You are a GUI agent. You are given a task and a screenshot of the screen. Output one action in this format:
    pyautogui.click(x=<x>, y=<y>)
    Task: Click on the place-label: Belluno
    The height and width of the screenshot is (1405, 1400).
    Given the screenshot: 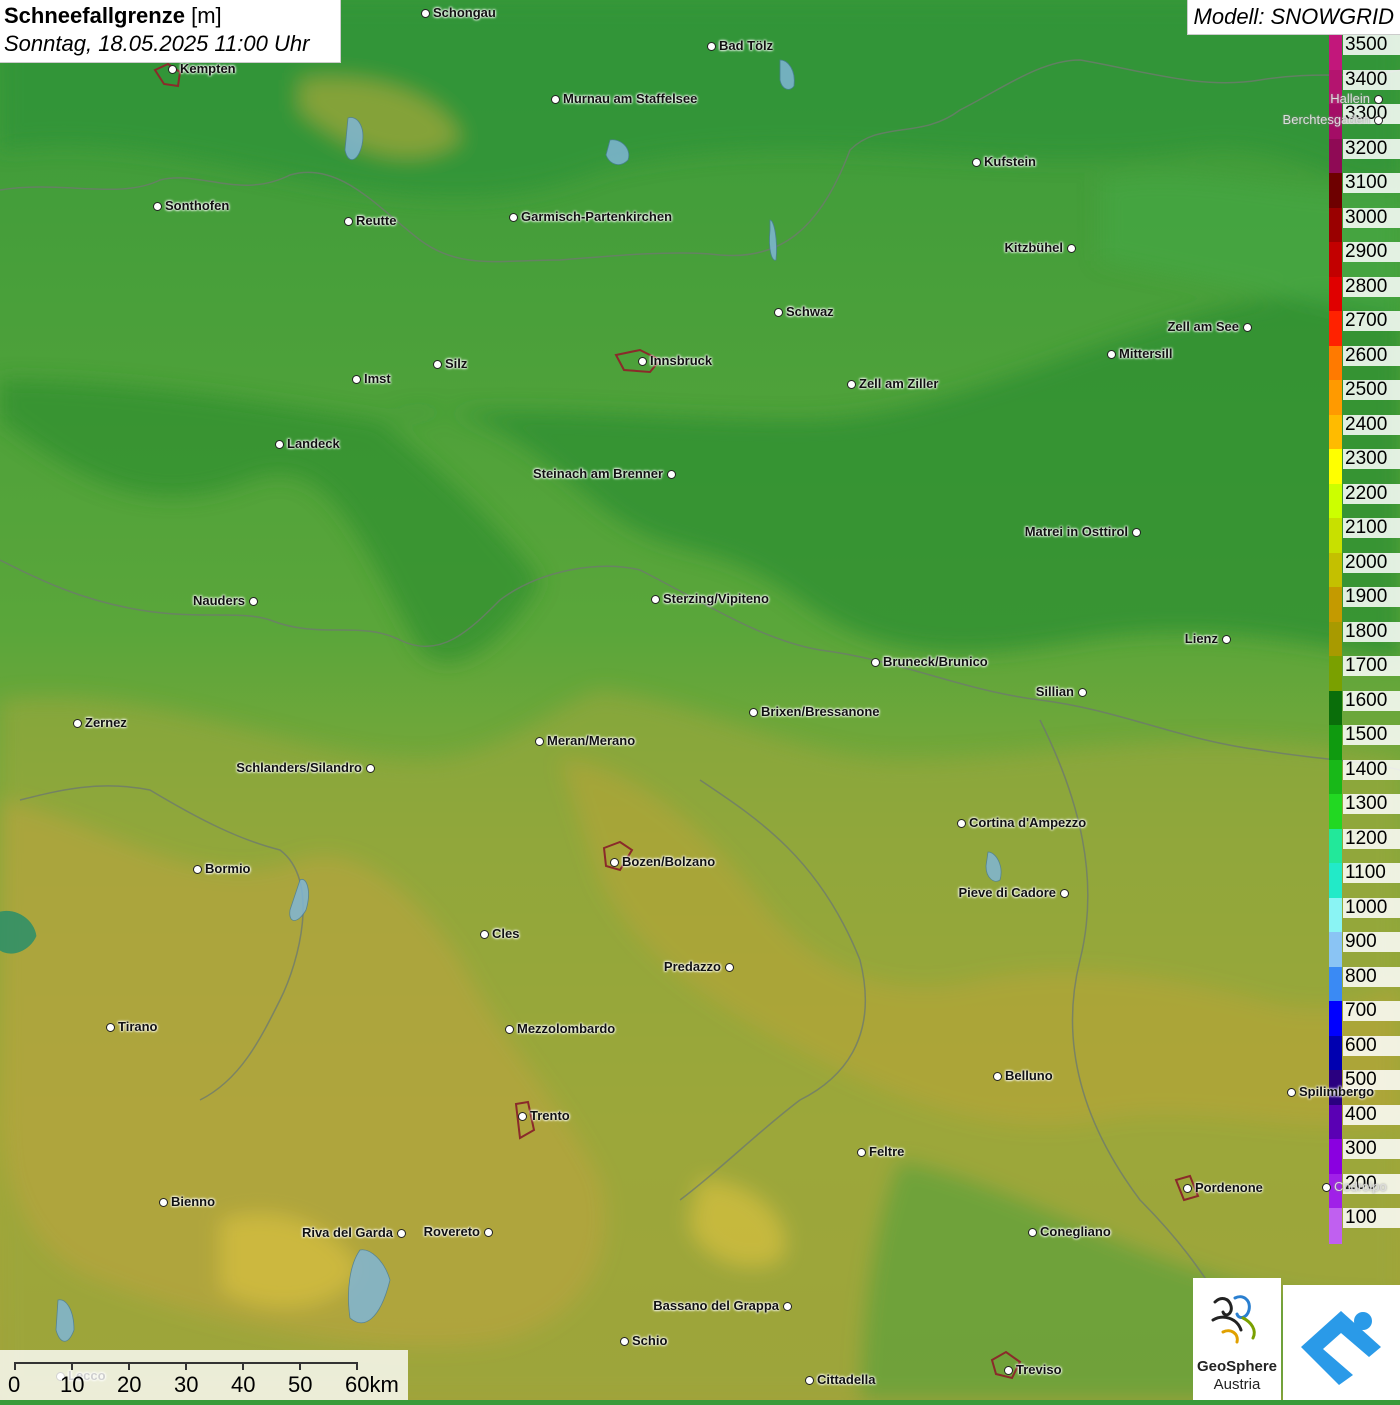 What is the action you would take?
    pyautogui.click(x=1029, y=1075)
    